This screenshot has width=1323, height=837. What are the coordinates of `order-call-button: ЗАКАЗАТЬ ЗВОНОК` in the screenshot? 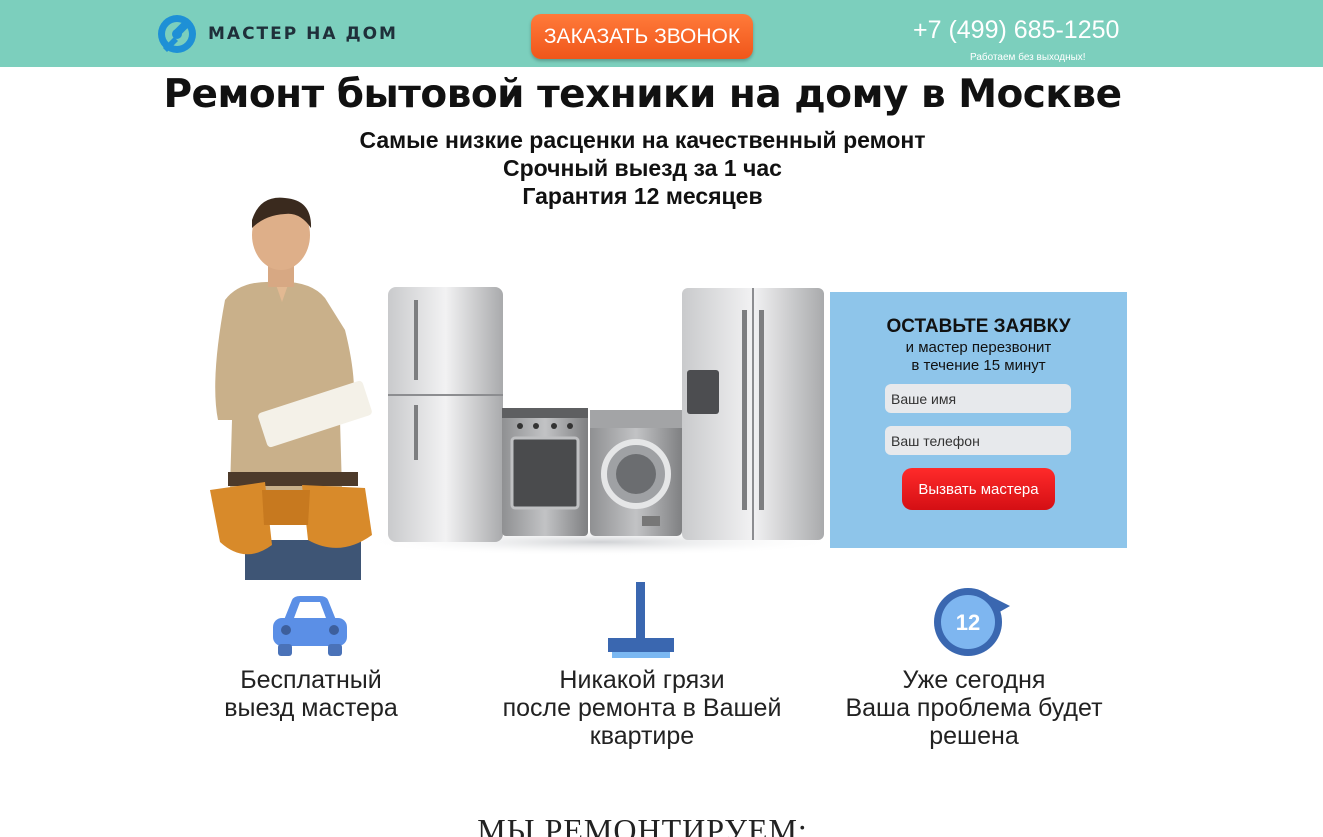 It's located at (642, 36).